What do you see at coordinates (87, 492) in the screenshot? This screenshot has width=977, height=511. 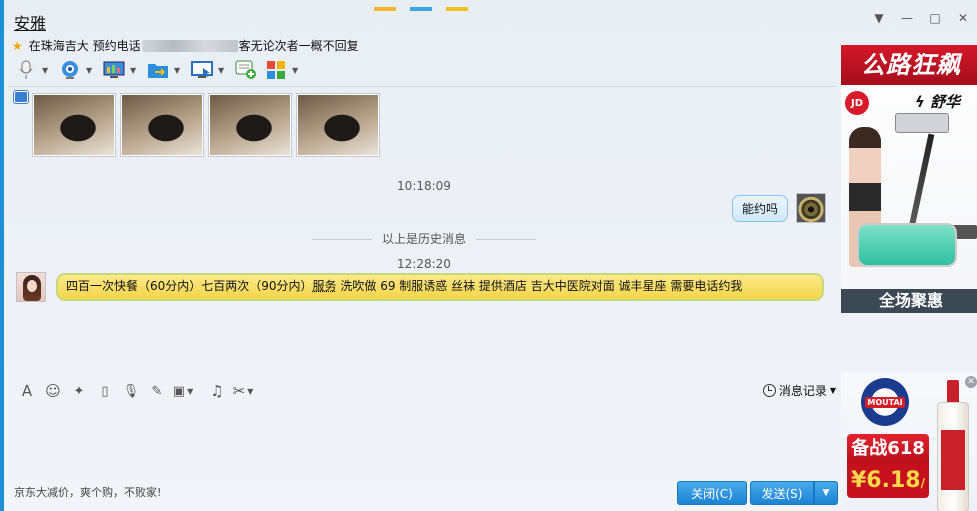 I see `promo-text: 京东大减价，爽个购，不败家!` at bounding box center [87, 492].